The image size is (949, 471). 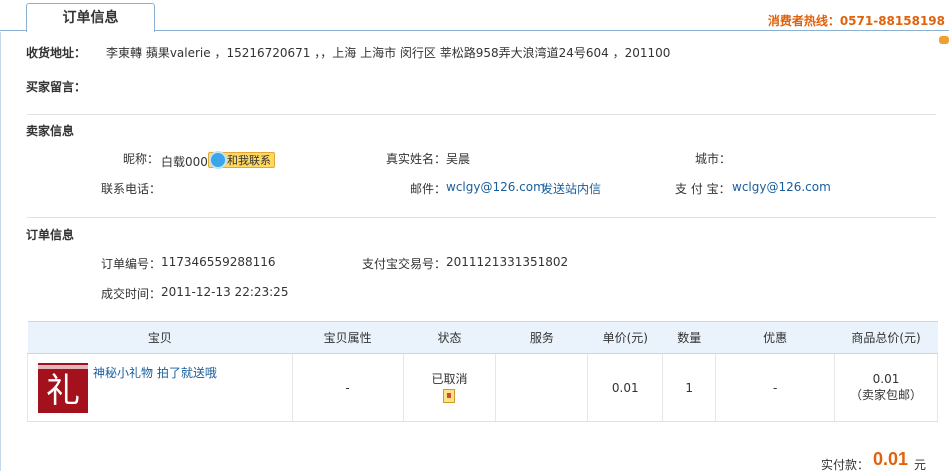 What do you see at coordinates (541, 337) in the screenshot?
I see `column-header: 服务` at bounding box center [541, 337].